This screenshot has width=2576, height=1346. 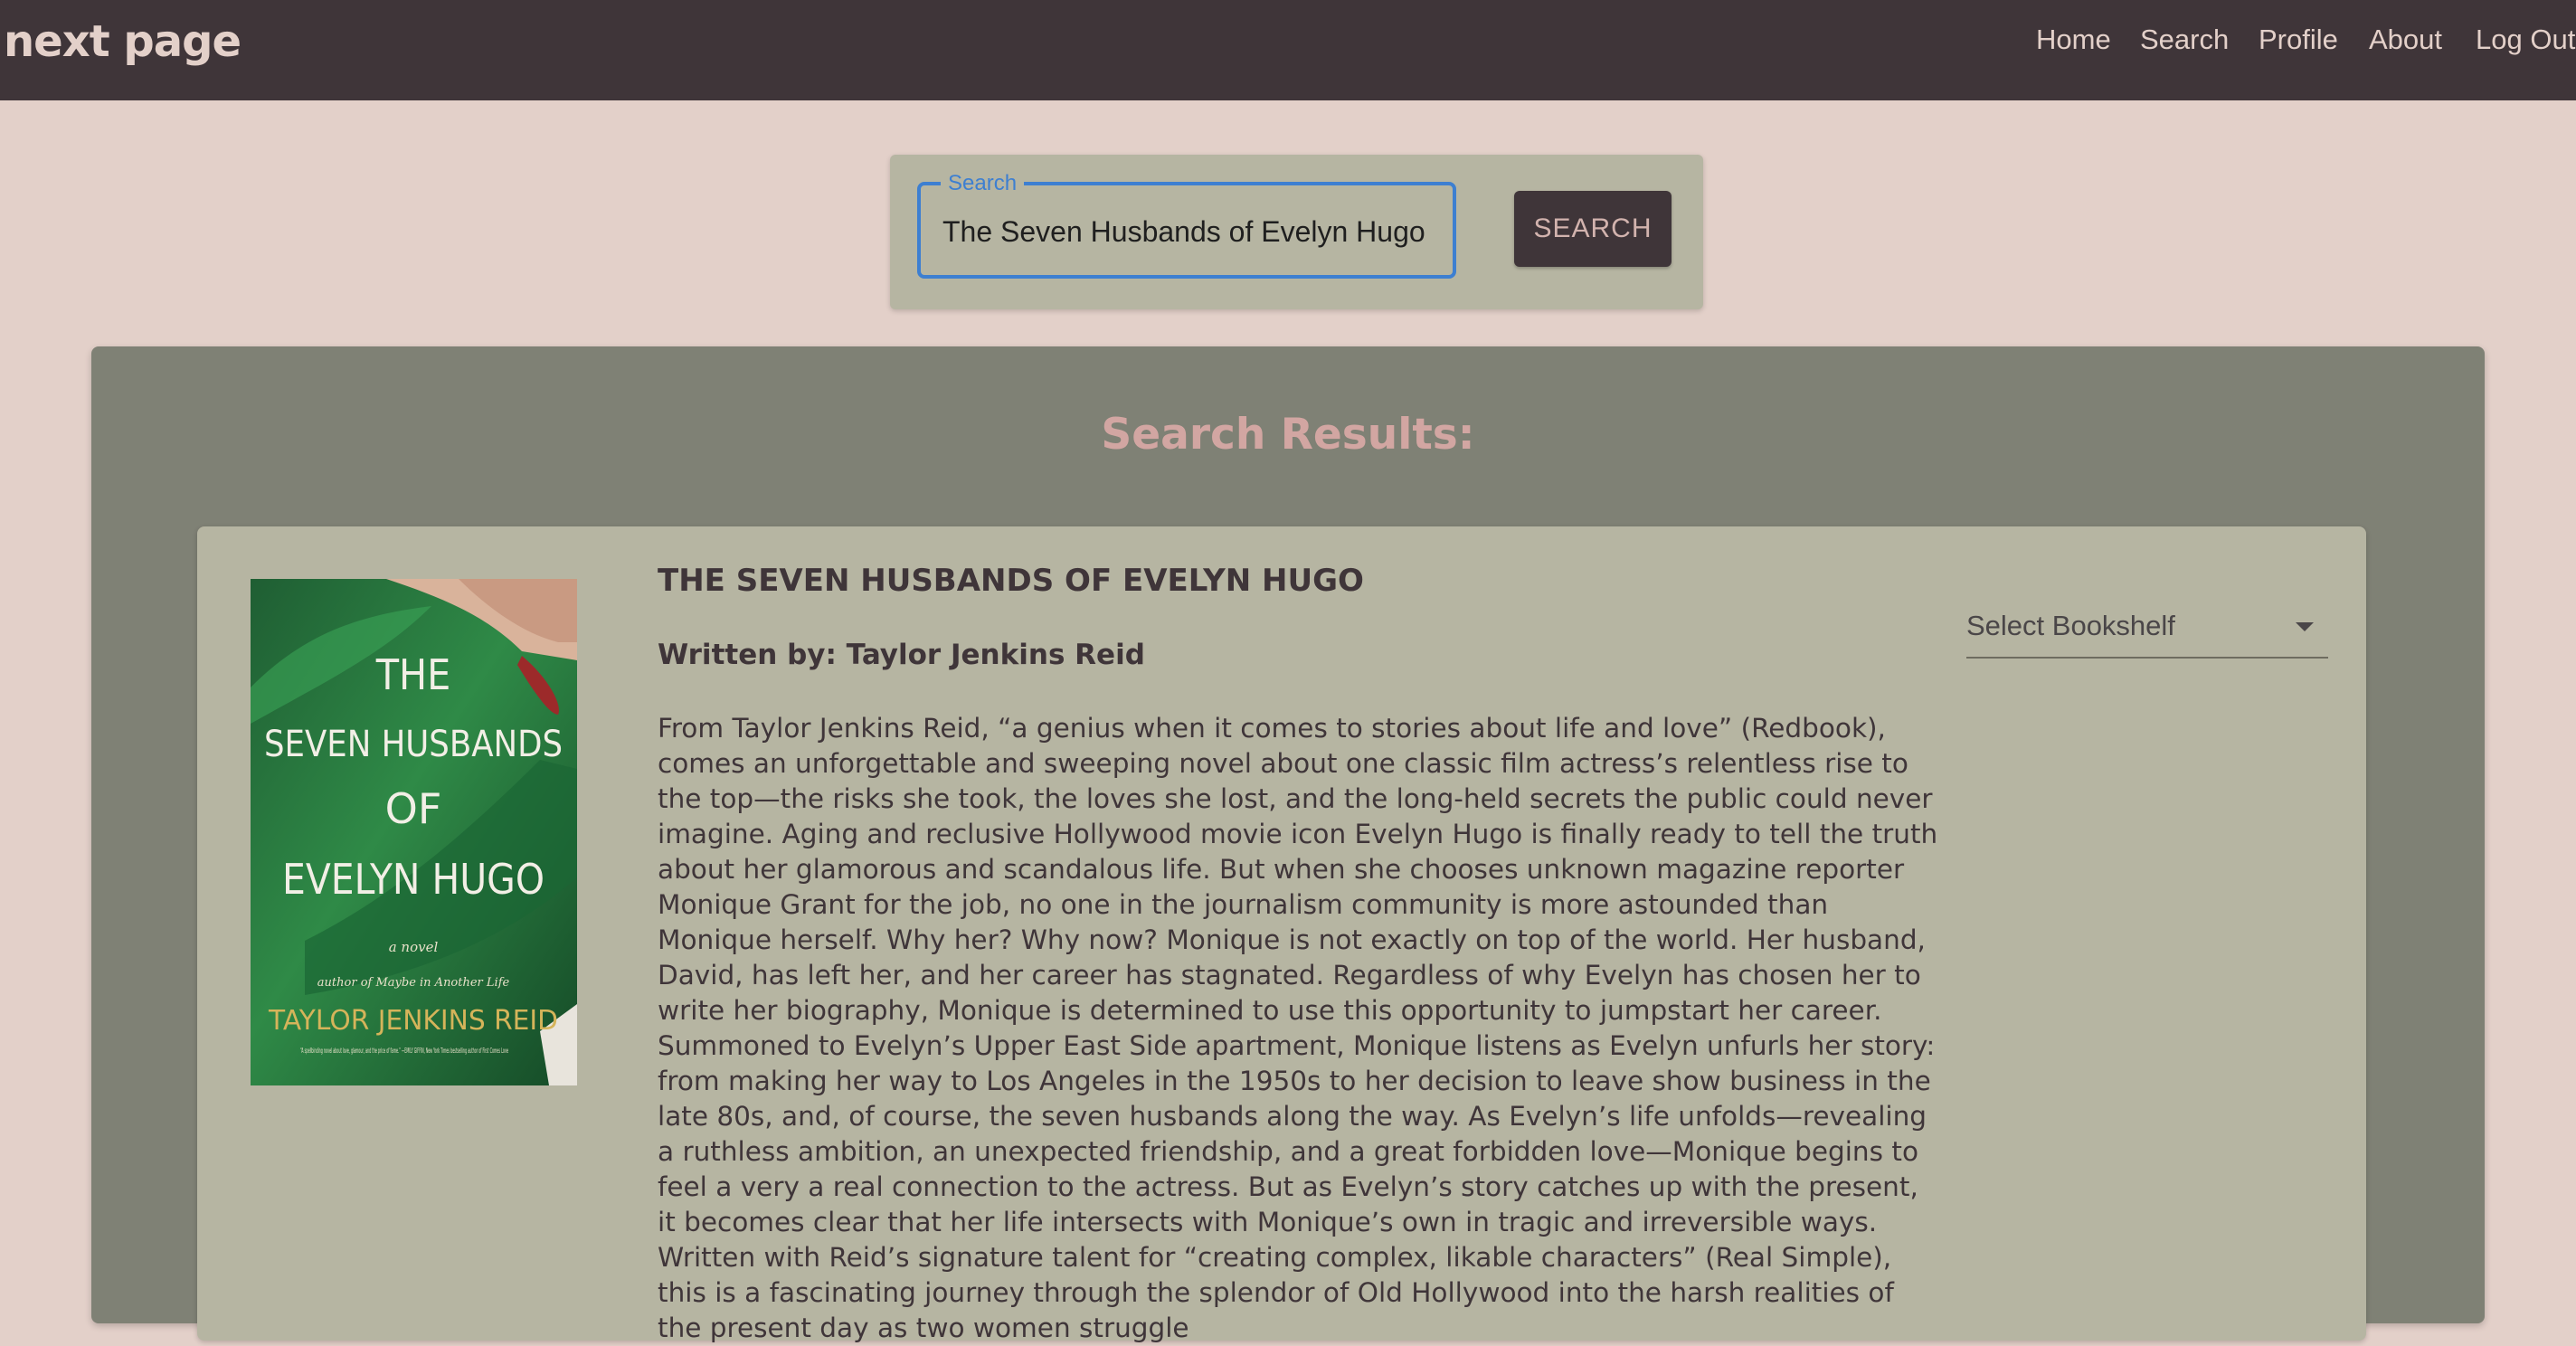 I want to click on cover-author: TAYLOR JENKINS REID, so click(x=413, y=1021).